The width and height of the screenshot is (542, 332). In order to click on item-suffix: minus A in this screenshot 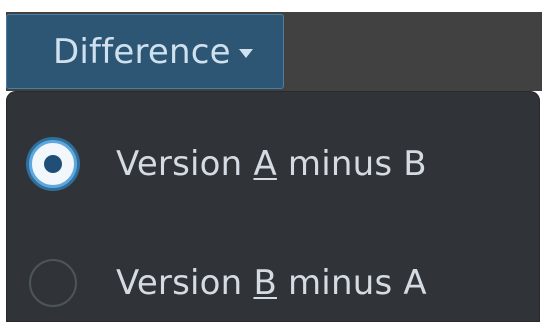, I will do `click(351, 283)`.